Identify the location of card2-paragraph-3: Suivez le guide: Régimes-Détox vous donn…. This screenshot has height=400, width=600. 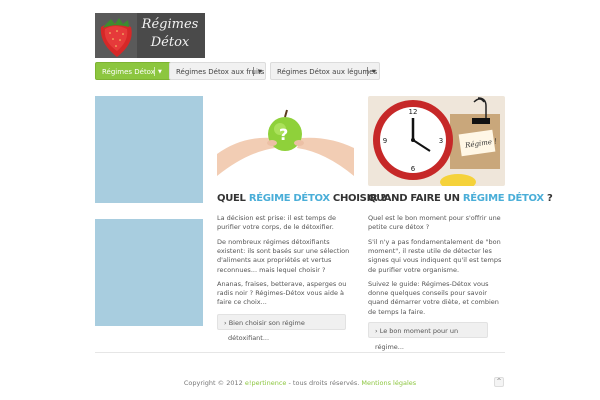
(433, 298).